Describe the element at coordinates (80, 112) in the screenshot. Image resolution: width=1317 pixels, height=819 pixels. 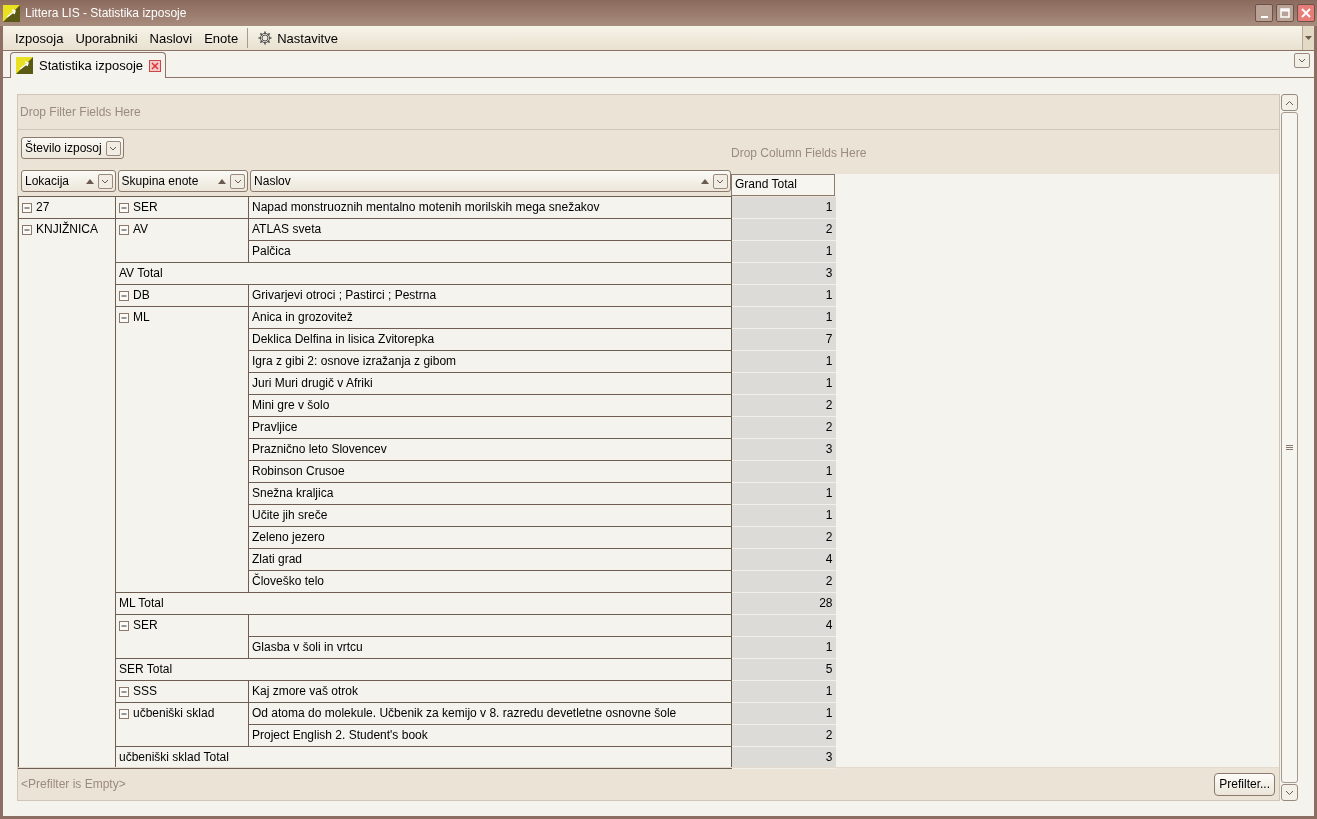
I see `filter-drop-hint: Drop Filter Fields Here` at that location.